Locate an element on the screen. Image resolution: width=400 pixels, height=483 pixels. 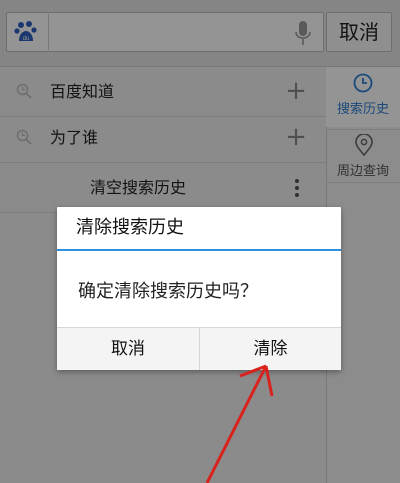
dialog-cancel-button: 取消 is located at coordinates (128, 349).